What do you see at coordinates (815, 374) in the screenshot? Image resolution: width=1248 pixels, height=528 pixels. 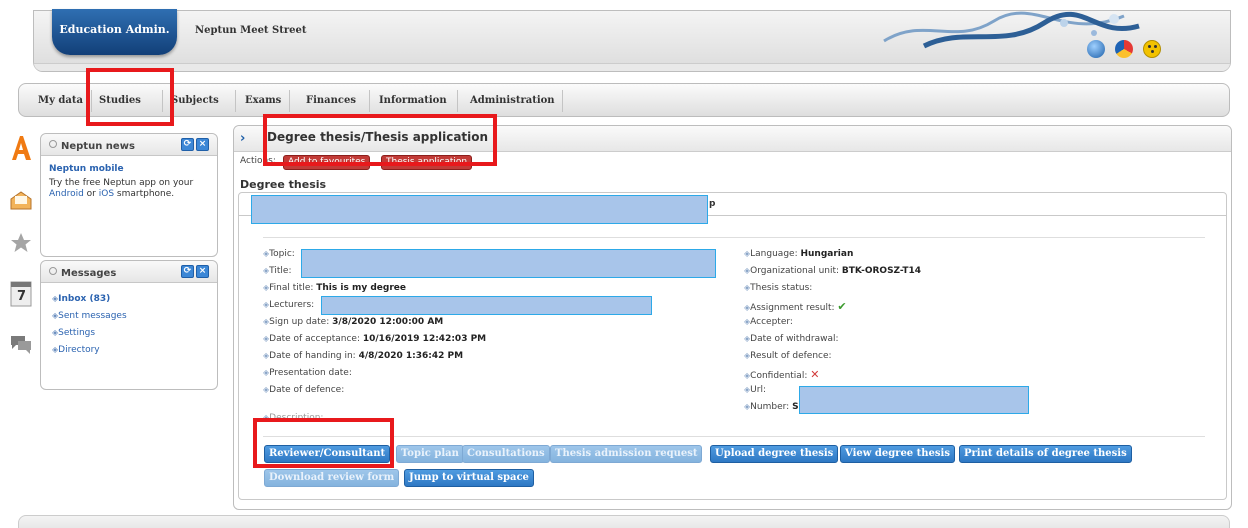 I see `x-icon: ✕` at bounding box center [815, 374].